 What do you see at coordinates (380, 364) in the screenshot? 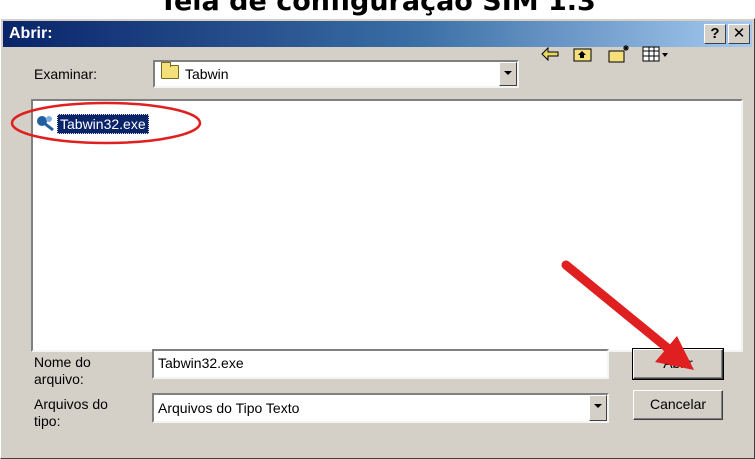
I see `filename-input: Tabwin32.exe` at bounding box center [380, 364].